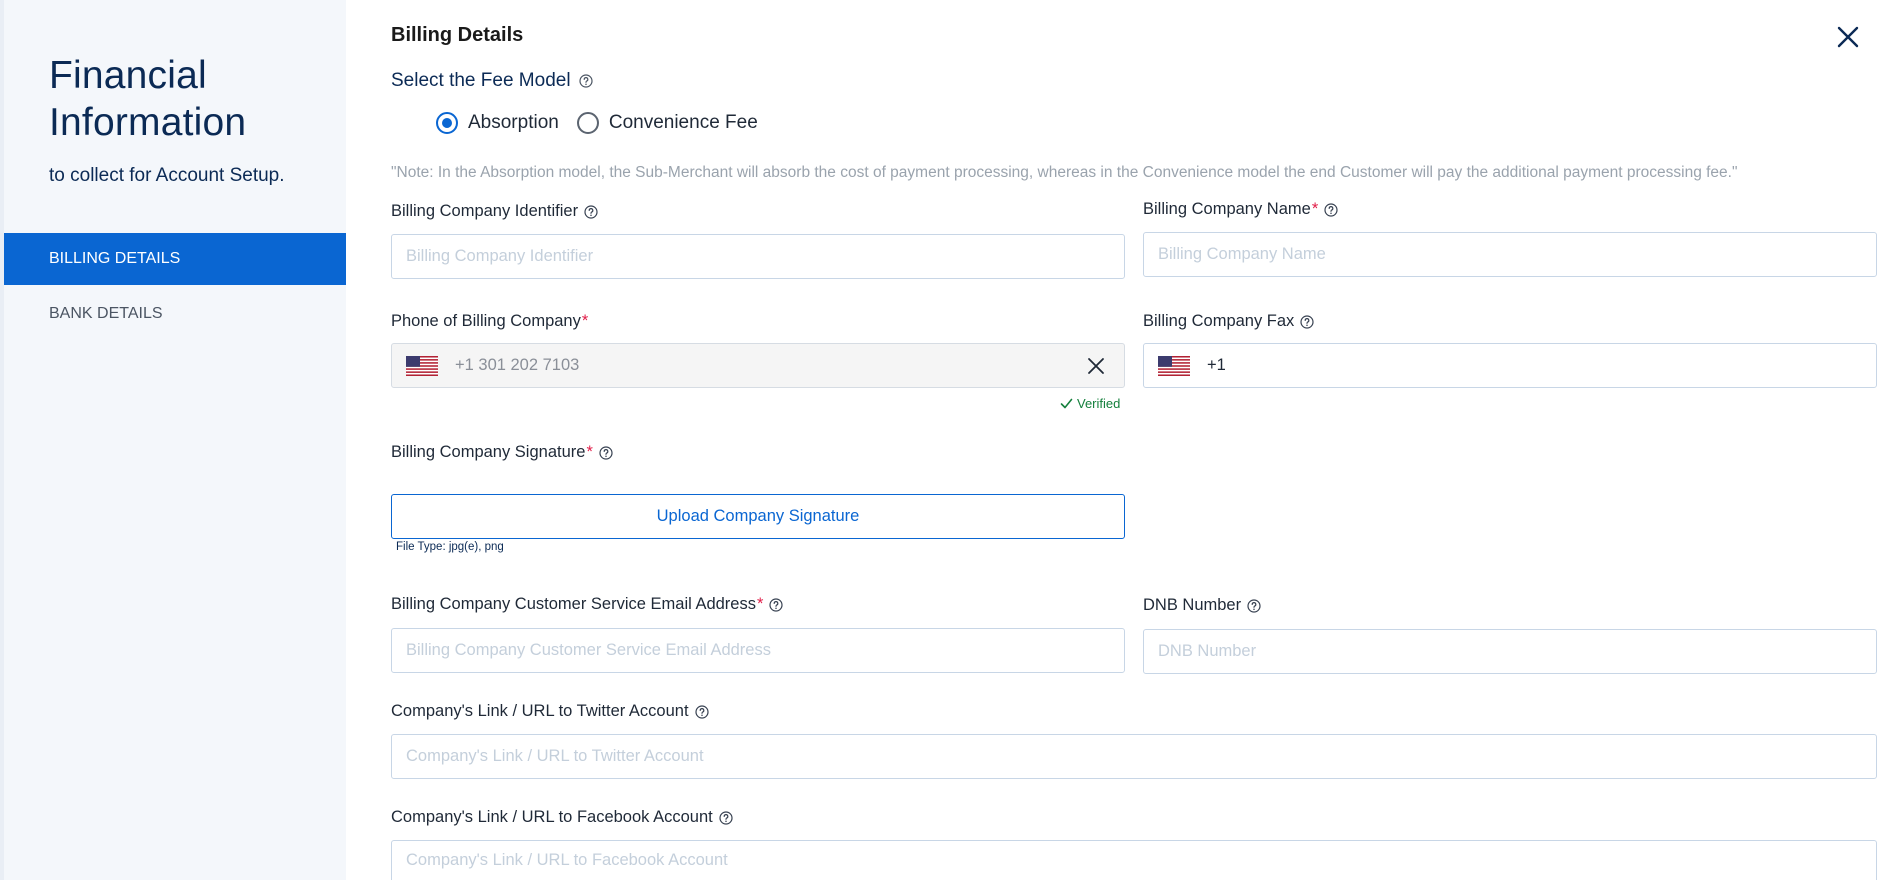 This screenshot has height=880, width=1897. What do you see at coordinates (148, 122) in the screenshot?
I see `sidebar-title-line2: Information` at bounding box center [148, 122].